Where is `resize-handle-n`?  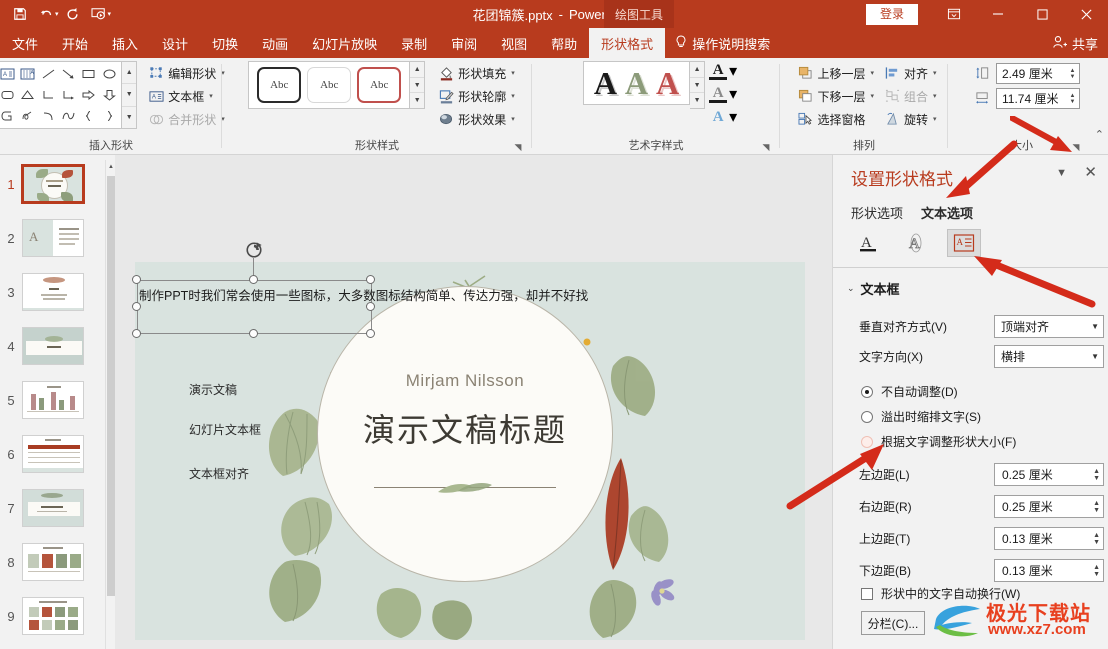
resize-handle-n is located at coordinates (253, 279).